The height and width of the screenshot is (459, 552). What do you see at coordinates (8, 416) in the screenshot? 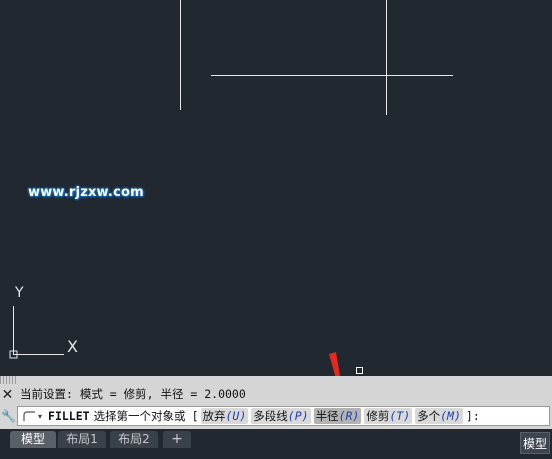
I see `wrench-icon: 🔧` at bounding box center [8, 416].